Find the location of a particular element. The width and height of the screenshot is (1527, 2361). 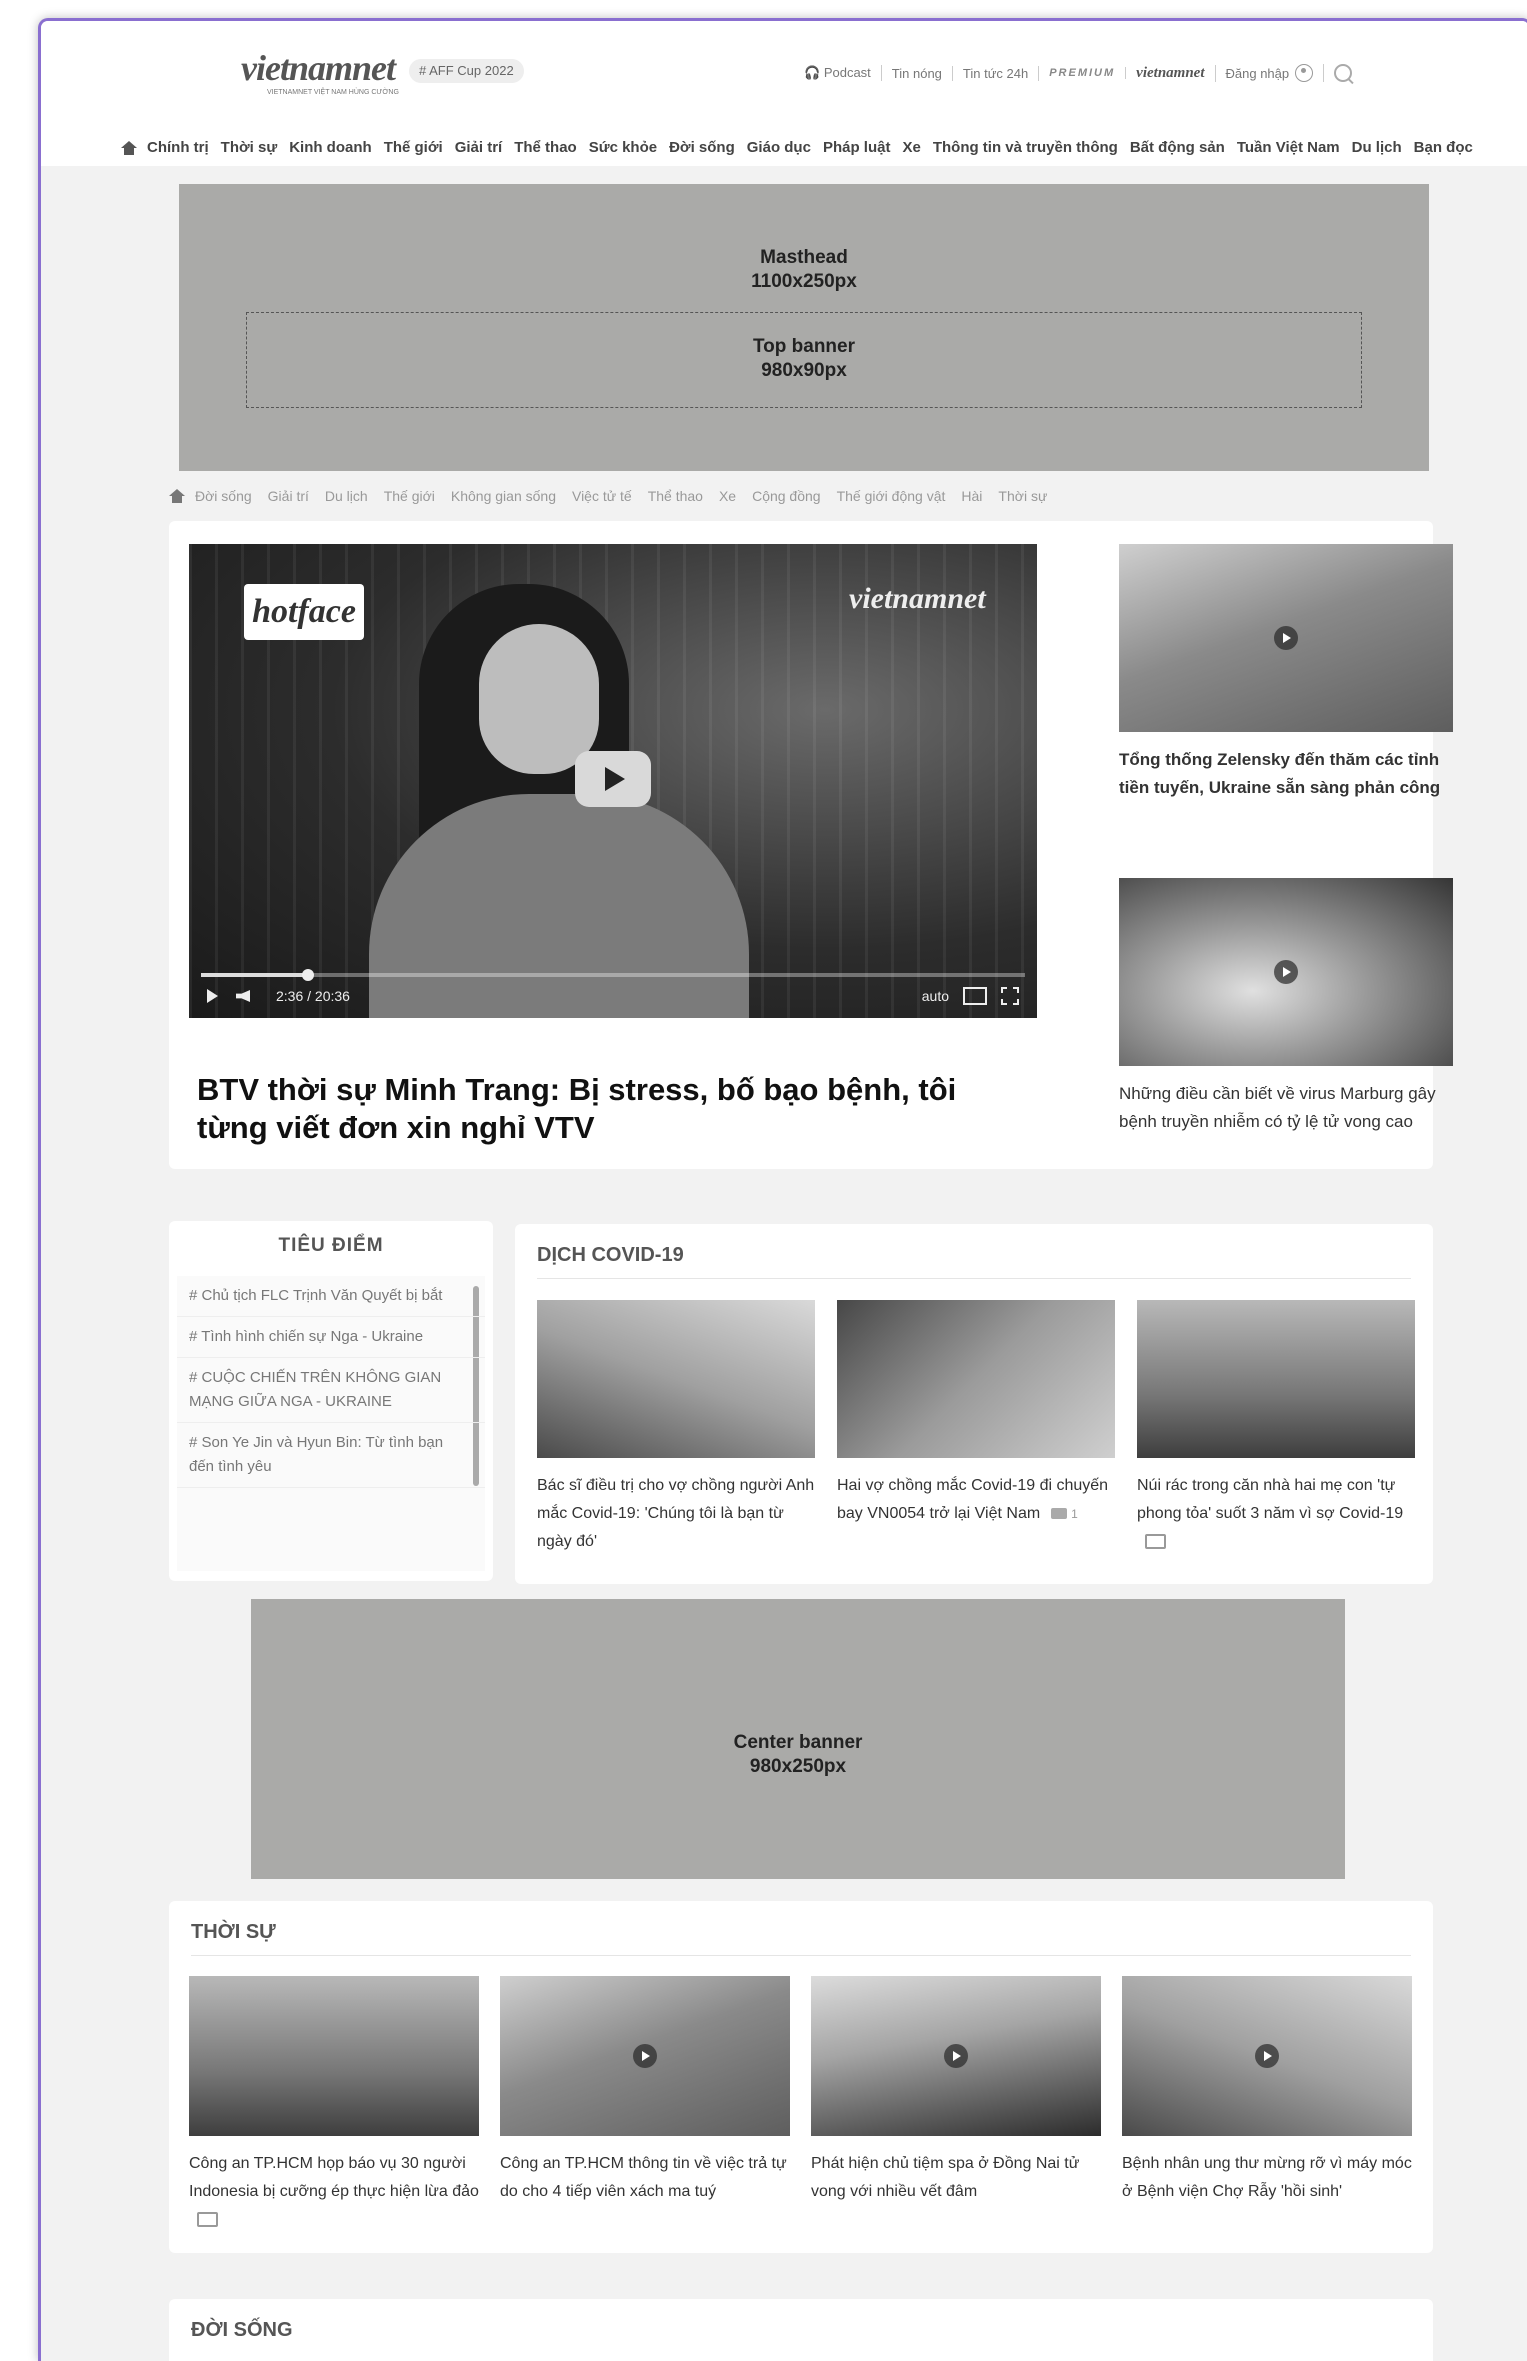

nav-item: Đời sống is located at coordinates (702, 147).